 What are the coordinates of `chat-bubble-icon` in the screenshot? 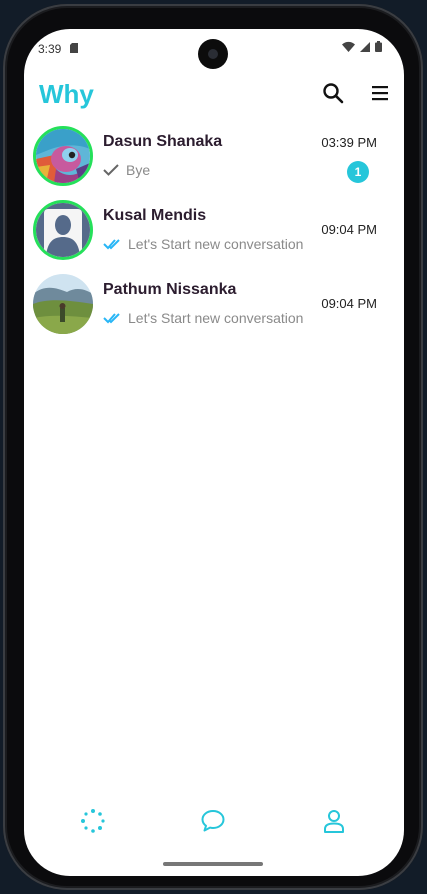 It's located at (213, 821).